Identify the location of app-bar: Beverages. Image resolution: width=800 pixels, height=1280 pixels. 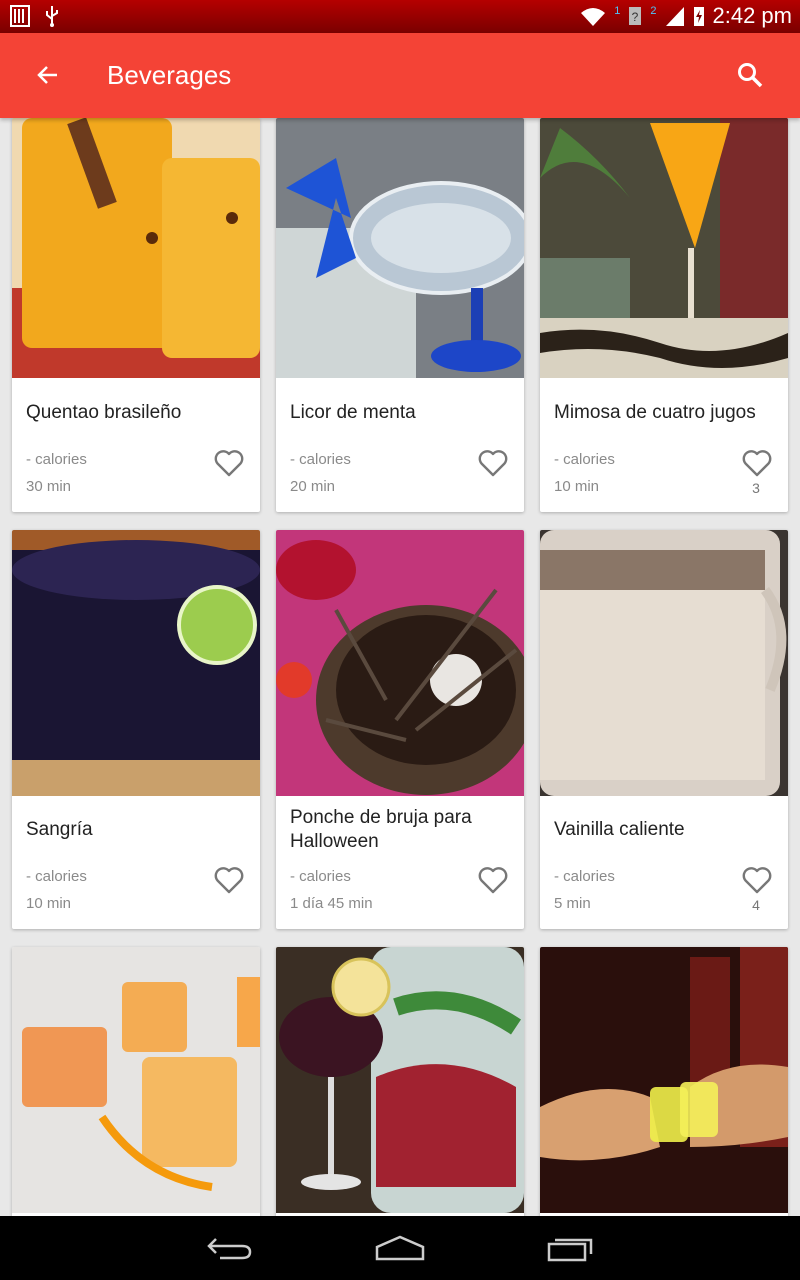
(400, 75).